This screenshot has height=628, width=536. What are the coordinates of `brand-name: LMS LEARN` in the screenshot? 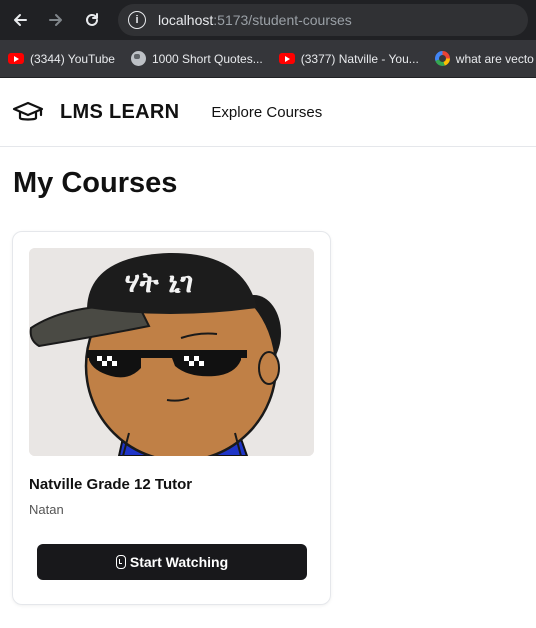 It's located at (119, 112).